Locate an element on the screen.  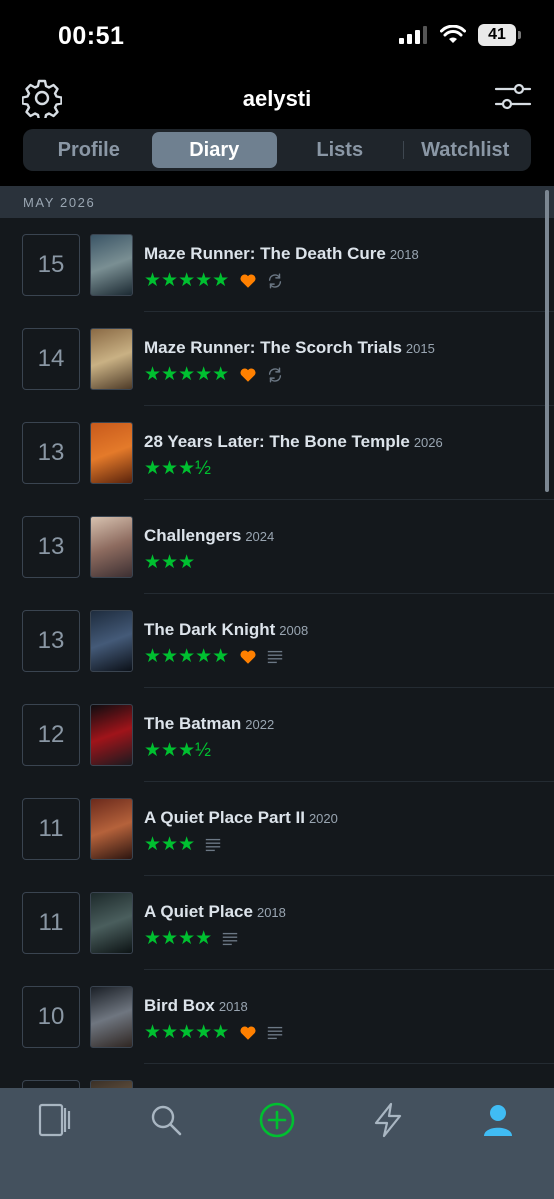
tab-activity is located at coordinates (388, 1120).